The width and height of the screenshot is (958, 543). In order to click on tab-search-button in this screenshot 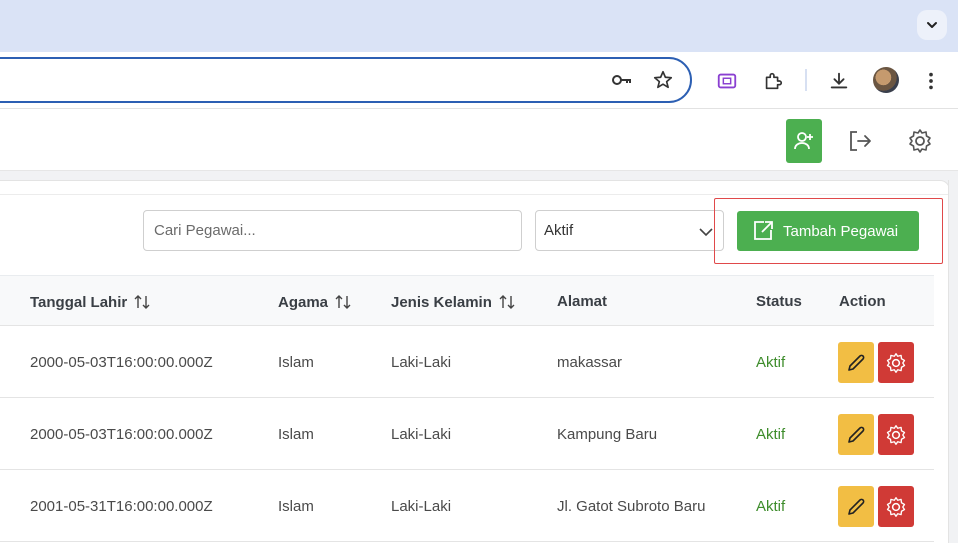, I will do `click(932, 25)`.